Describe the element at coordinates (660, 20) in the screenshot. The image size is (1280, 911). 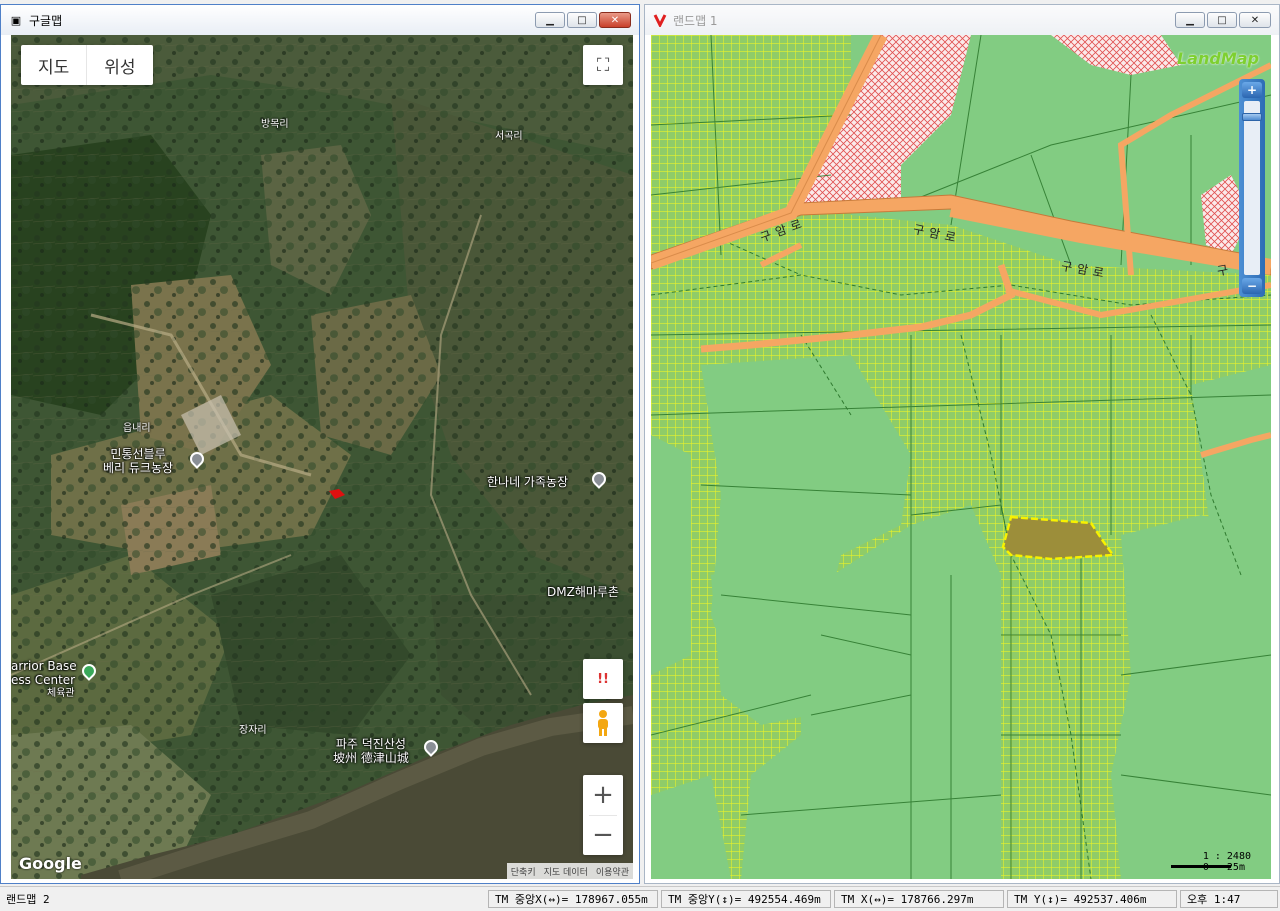
I see `landmap-app-icon` at that location.